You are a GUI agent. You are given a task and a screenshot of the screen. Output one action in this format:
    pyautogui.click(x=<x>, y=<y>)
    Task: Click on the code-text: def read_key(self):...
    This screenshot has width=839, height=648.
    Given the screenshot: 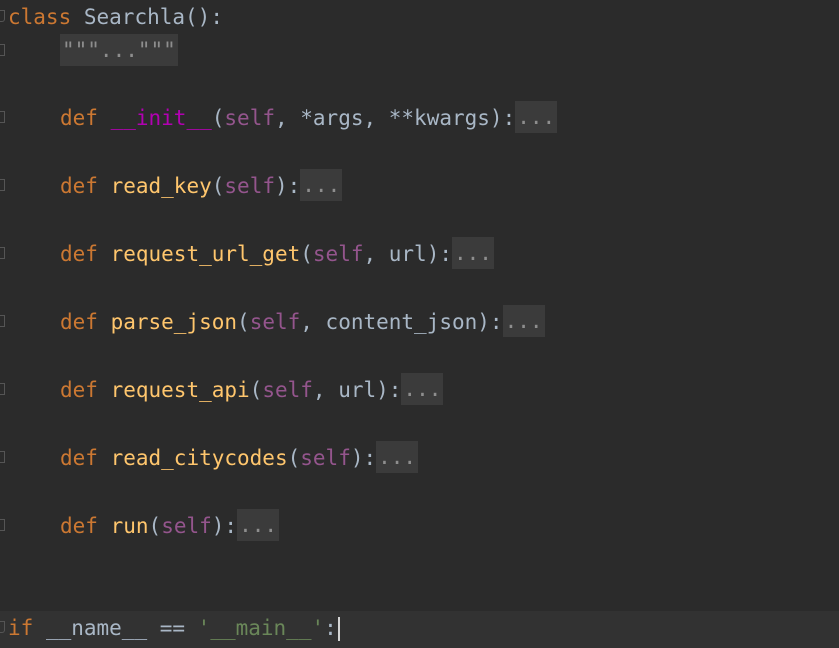 What is the action you would take?
    pyautogui.click(x=201, y=186)
    